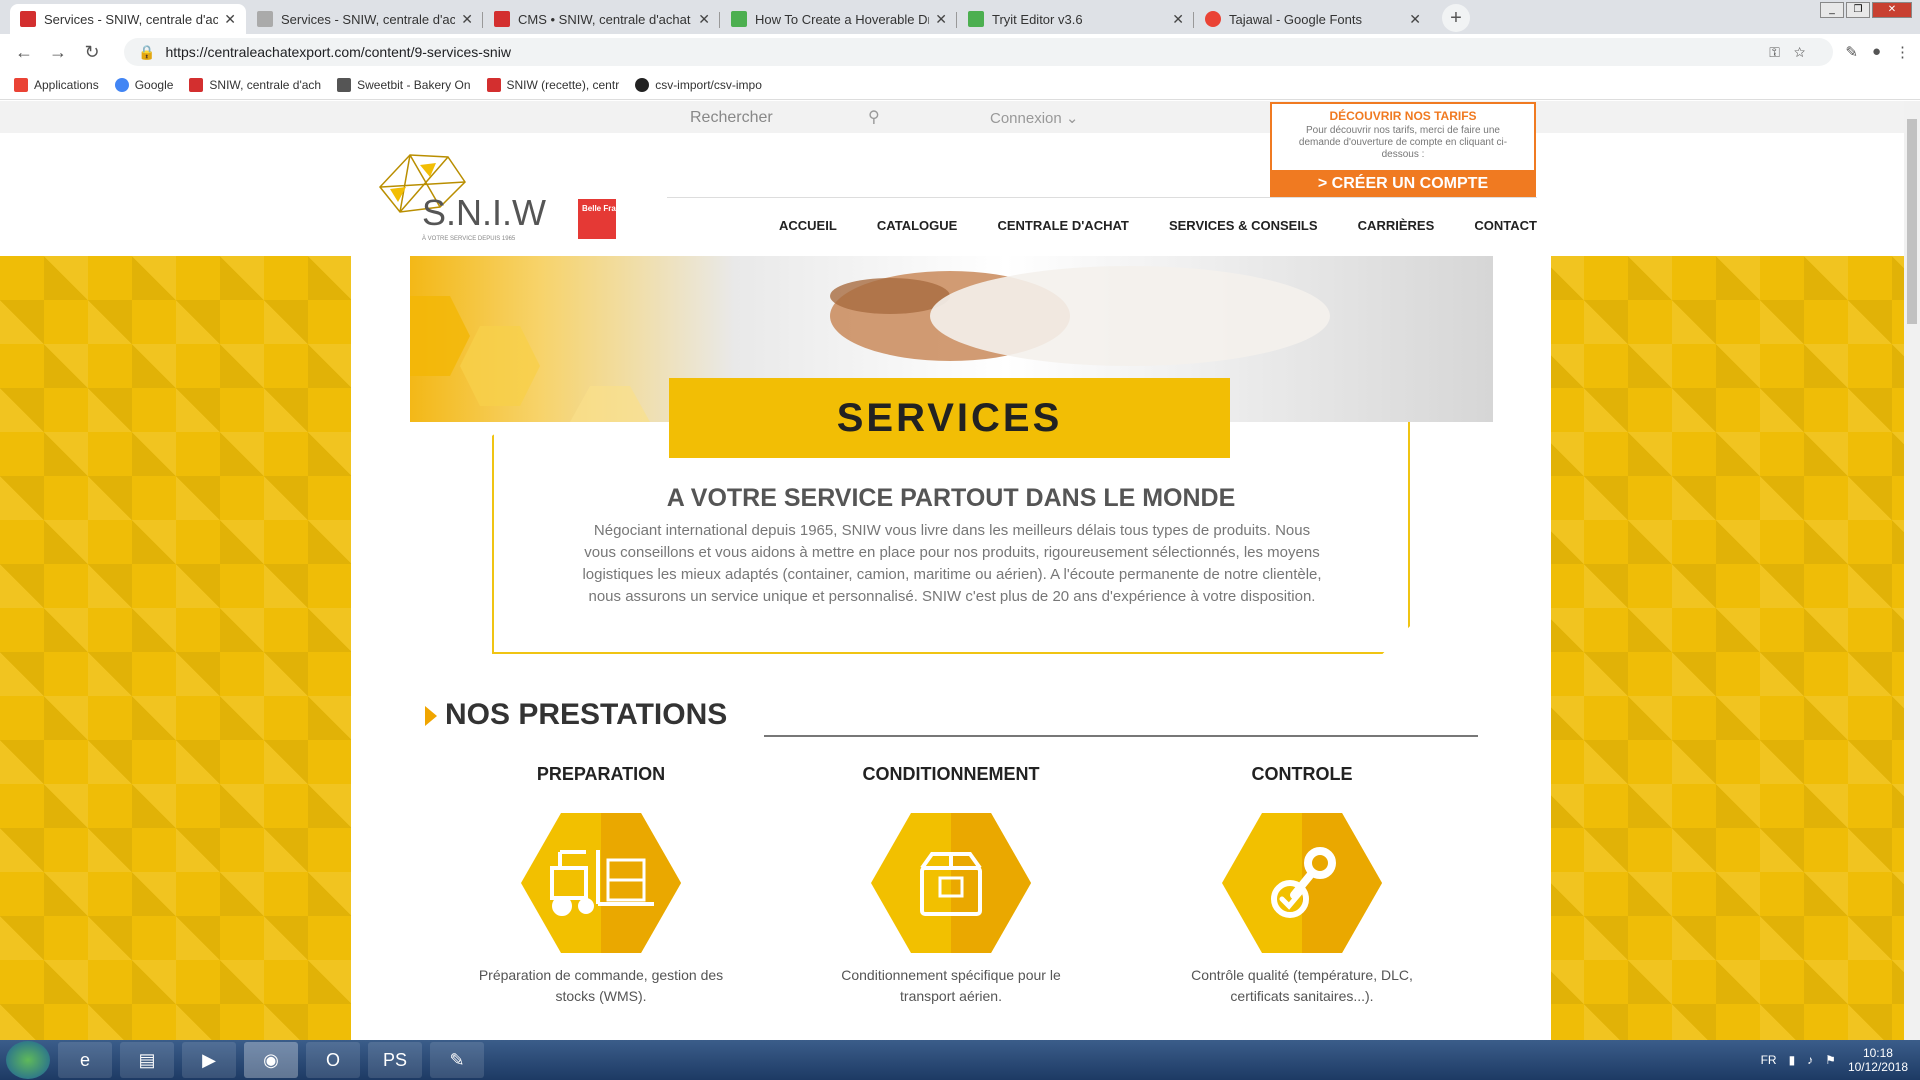  Describe the element at coordinates (1072, 118) in the screenshot. I see `chevron-down-icon: ⌄` at that location.